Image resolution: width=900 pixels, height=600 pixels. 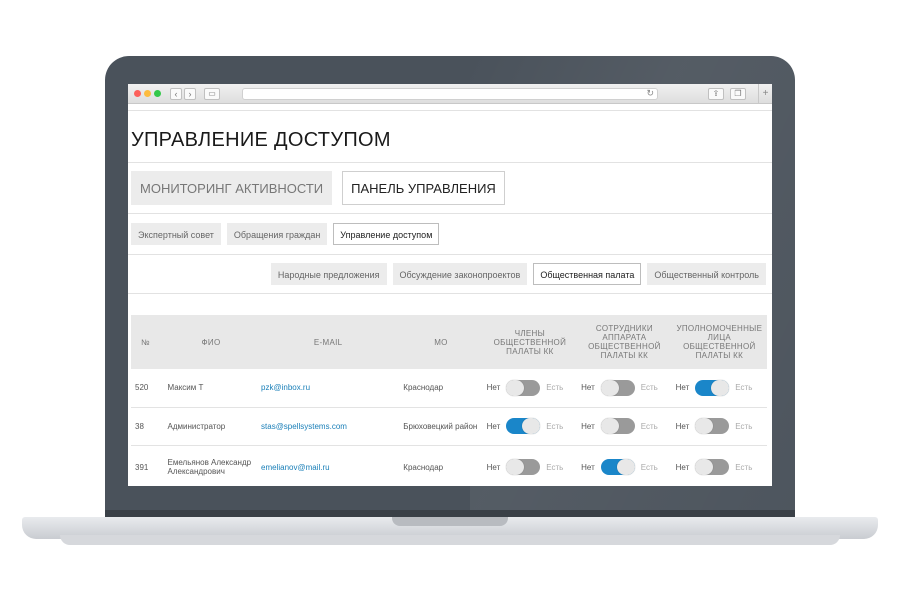 What do you see at coordinates (738, 94) in the screenshot?
I see `tabs-icon: ❐` at bounding box center [738, 94].